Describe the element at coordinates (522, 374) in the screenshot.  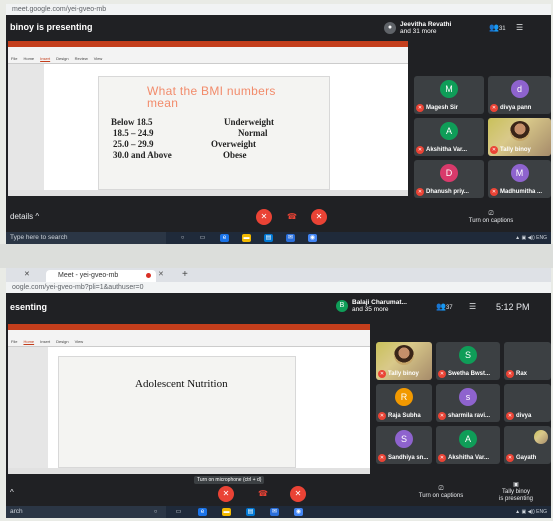
I see `participant-name: Rax` at that location.